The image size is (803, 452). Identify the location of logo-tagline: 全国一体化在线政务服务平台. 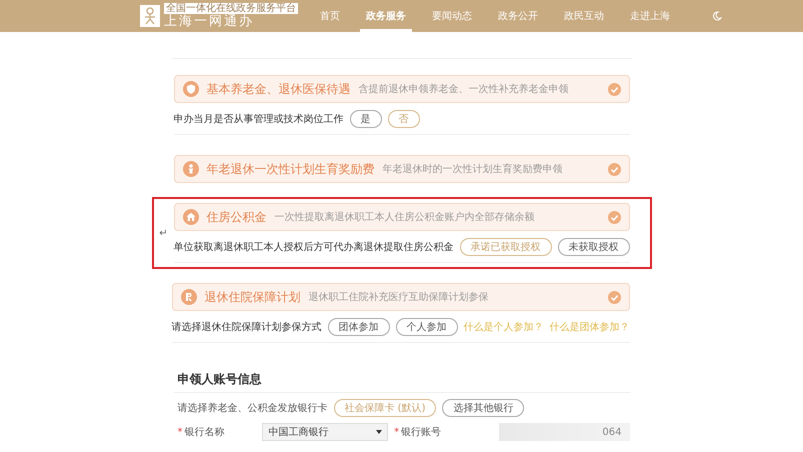
(231, 8).